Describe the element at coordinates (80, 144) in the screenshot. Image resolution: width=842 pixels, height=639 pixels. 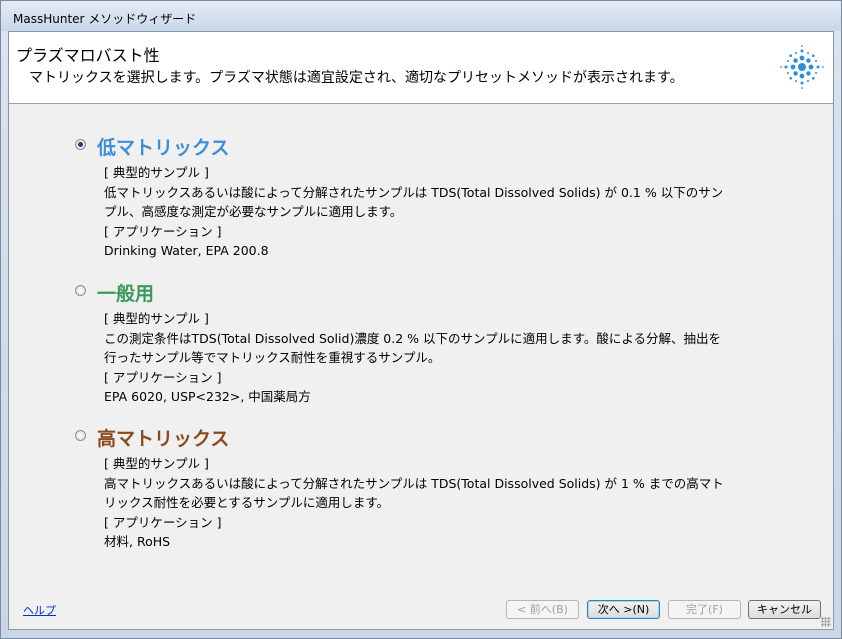
I see `radio-low-matrix` at that location.